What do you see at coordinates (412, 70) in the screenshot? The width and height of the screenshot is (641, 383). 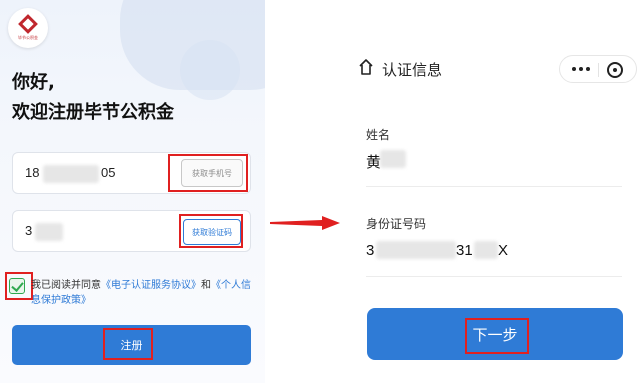 I see `page-title: 认证信息` at bounding box center [412, 70].